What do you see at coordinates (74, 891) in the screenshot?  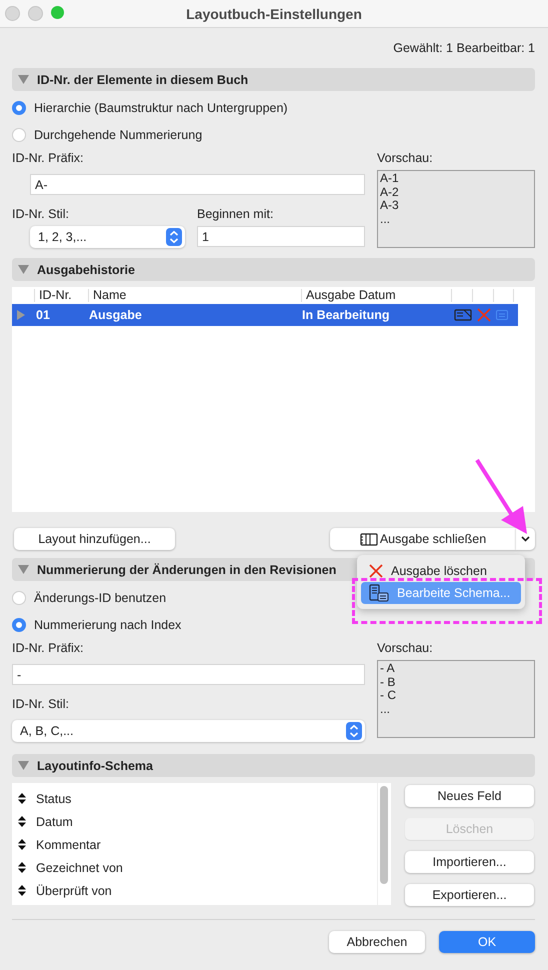 I see `field-name: Überprüft von` at bounding box center [74, 891].